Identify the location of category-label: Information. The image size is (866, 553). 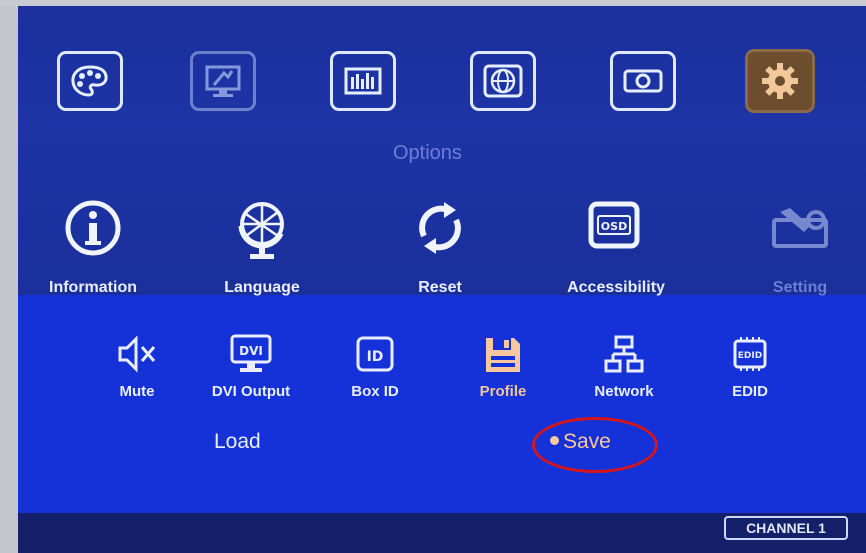
(93, 287).